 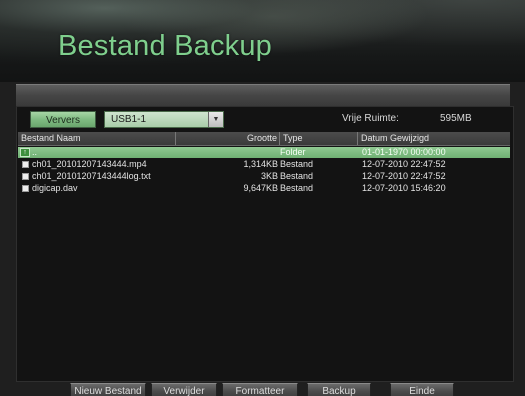 What do you see at coordinates (260, 188) in the screenshot?
I see `file-size: 9,647KB` at bounding box center [260, 188].